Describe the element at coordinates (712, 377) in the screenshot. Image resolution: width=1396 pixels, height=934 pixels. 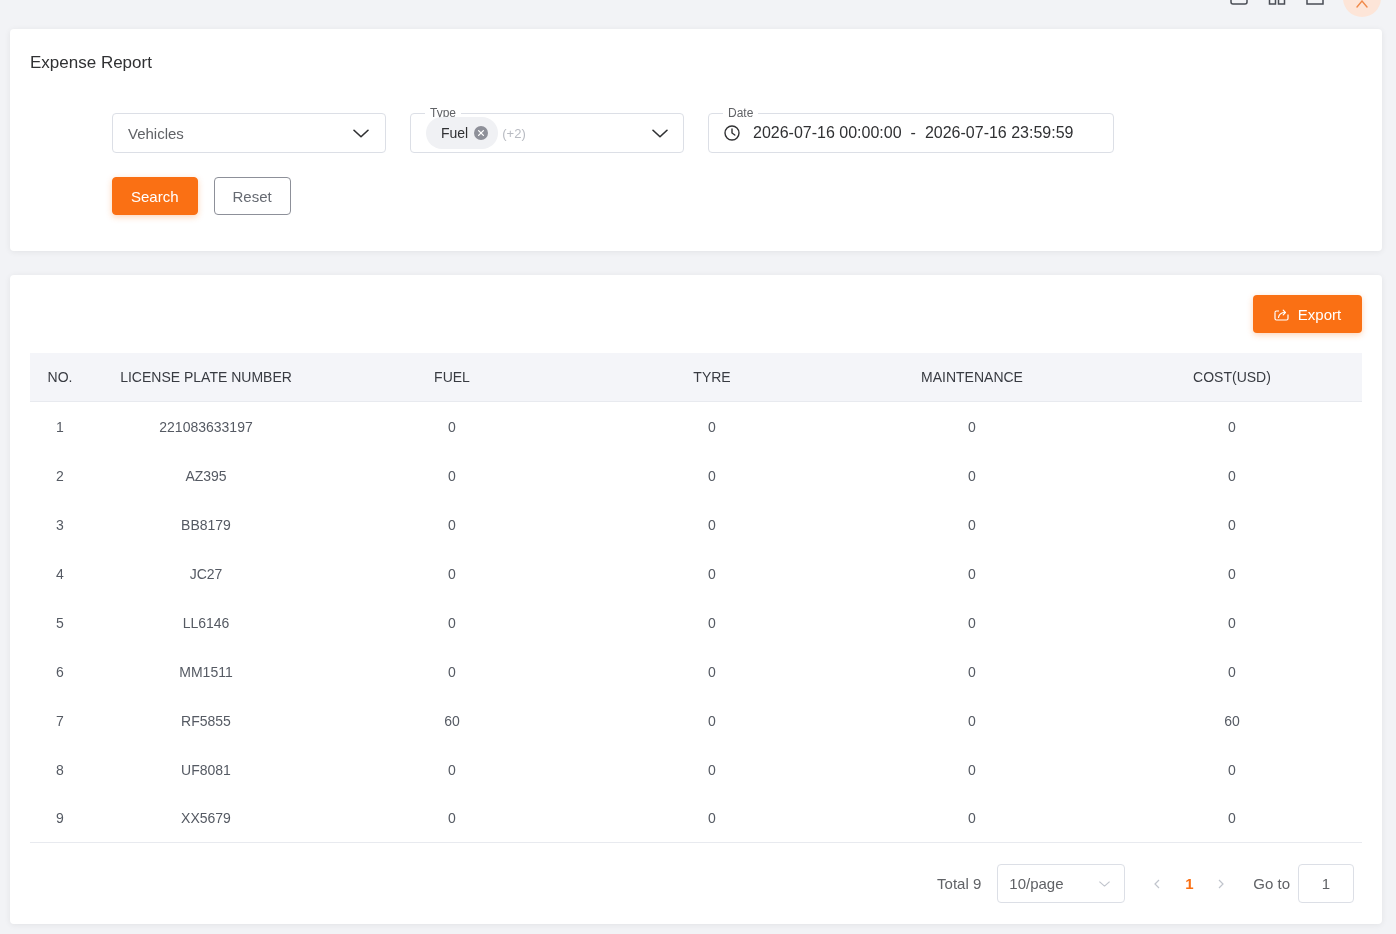
I see `column-header: TYRE` at that location.